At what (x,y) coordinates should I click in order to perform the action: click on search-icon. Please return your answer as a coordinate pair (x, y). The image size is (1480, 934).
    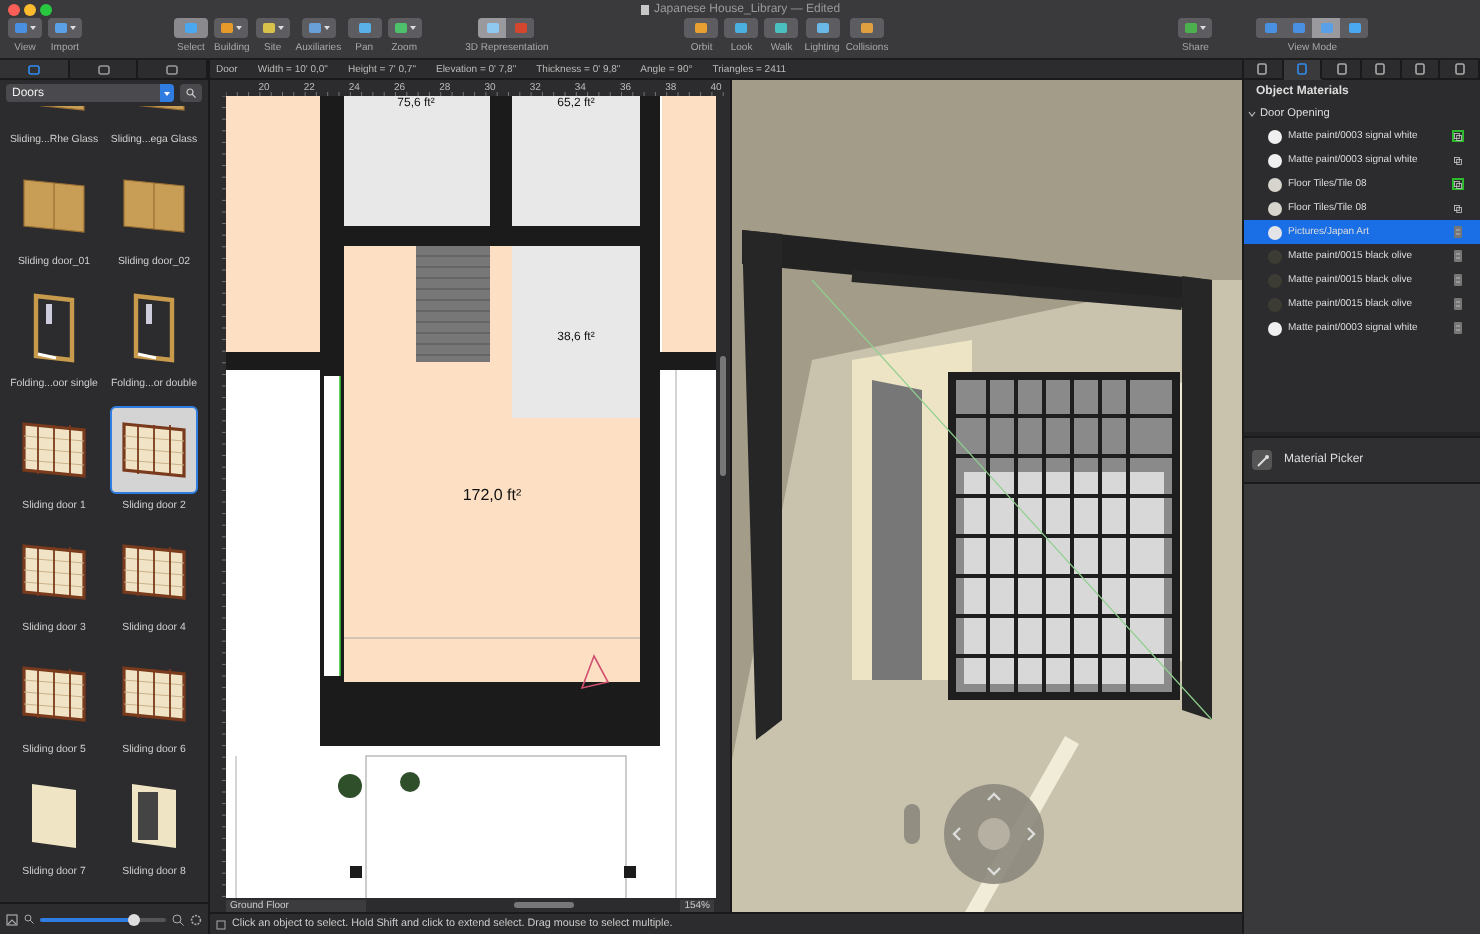
    Looking at the image, I should click on (191, 93).